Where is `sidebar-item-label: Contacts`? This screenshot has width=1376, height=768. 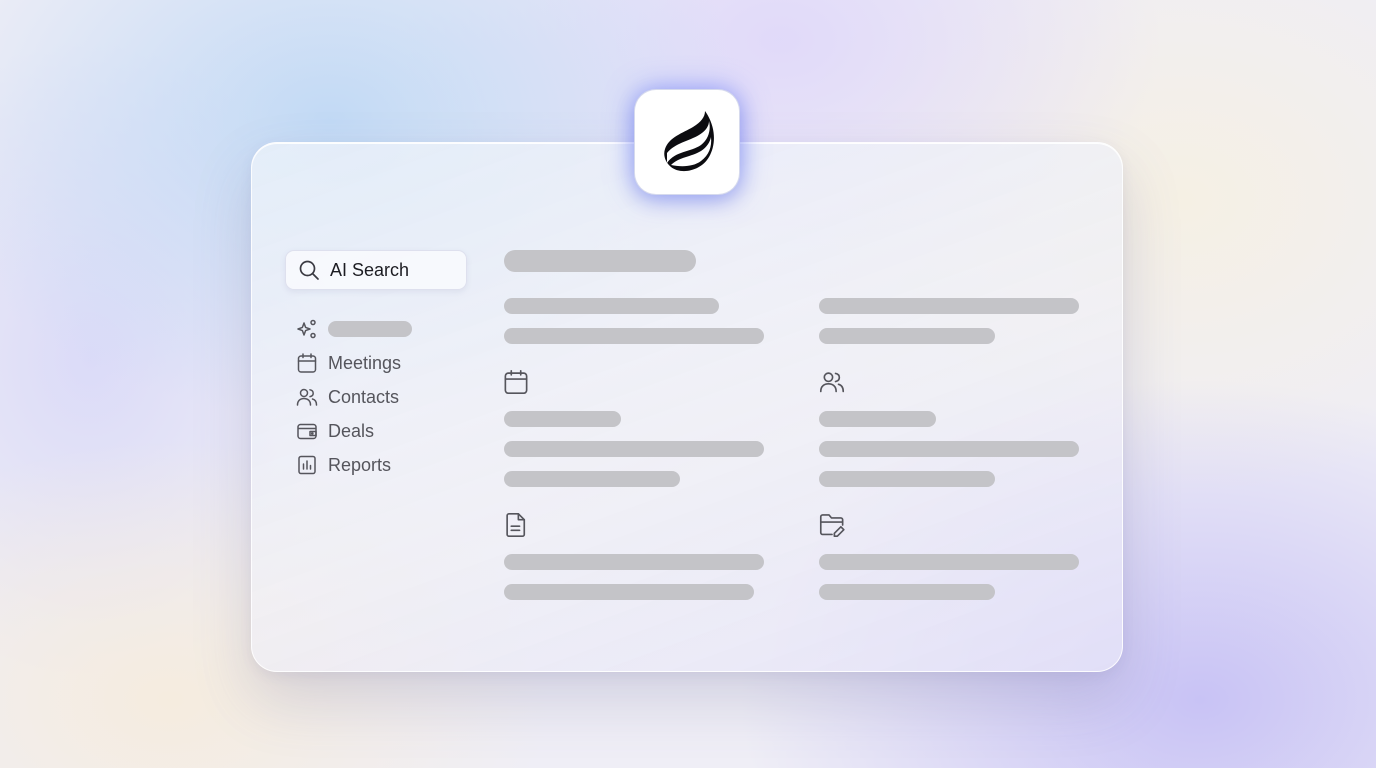 sidebar-item-label: Contacts is located at coordinates (364, 396).